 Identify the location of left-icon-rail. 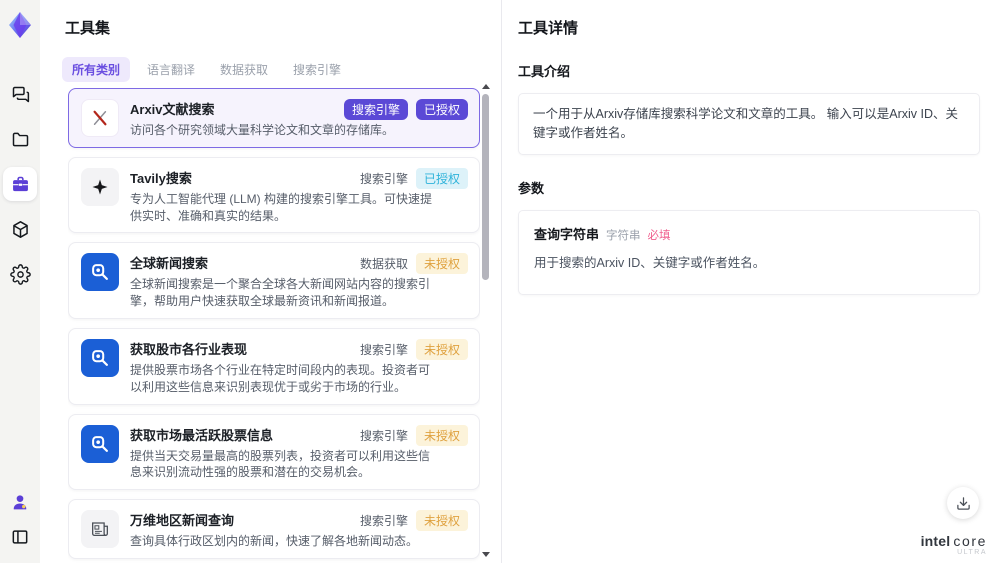
(20, 281).